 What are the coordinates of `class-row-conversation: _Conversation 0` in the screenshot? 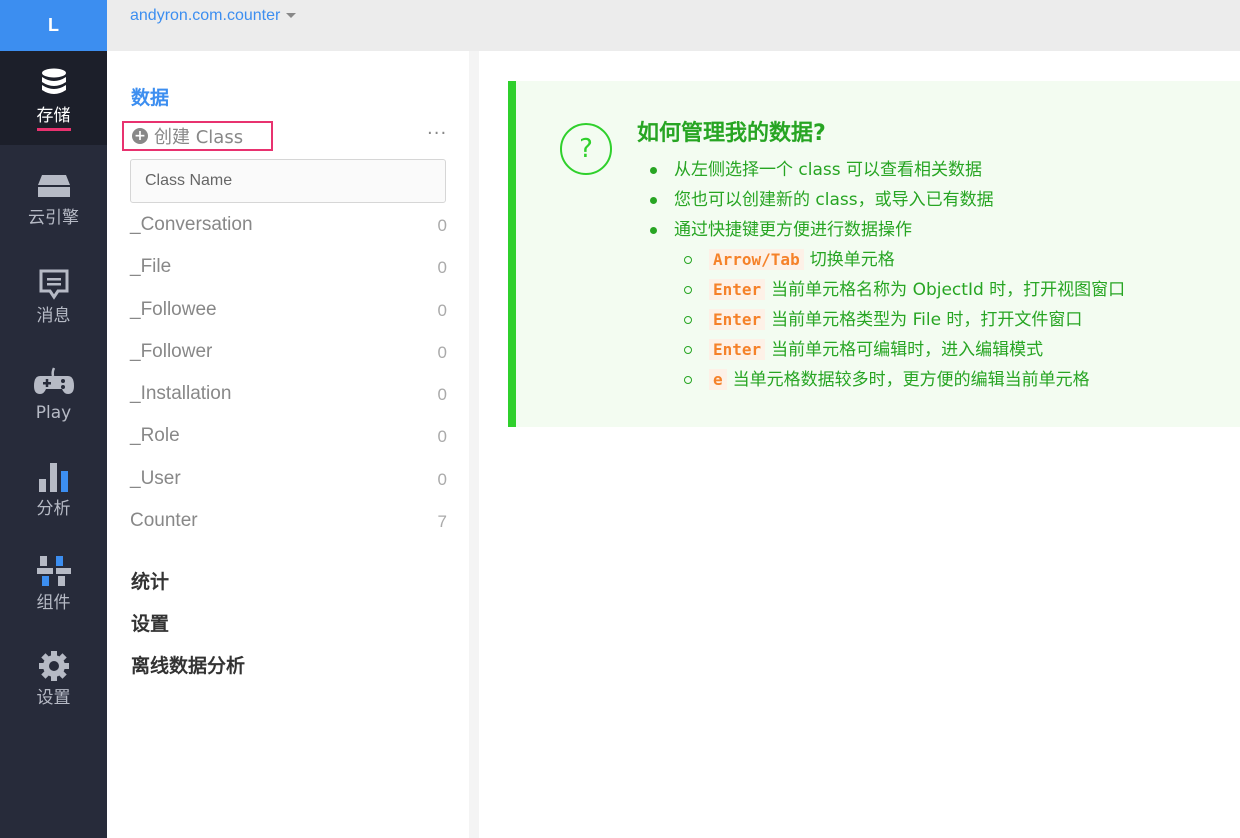 It's located at (288, 225).